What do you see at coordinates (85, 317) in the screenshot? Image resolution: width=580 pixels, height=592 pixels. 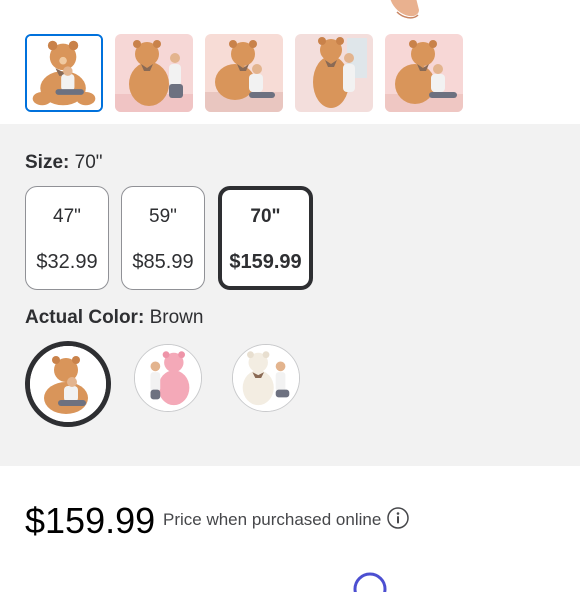 I see `color-option-label: Actual Color:` at bounding box center [85, 317].